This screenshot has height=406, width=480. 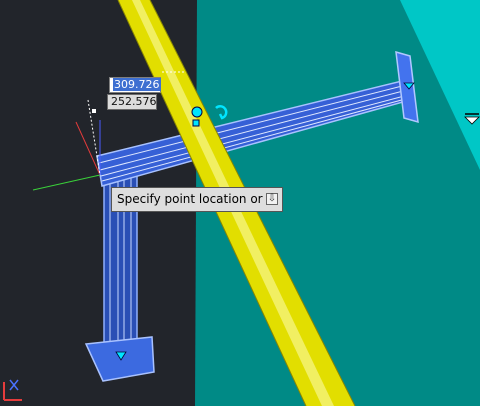 What do you see at coordinates (12, 390) in the screenshot?
I see `ucs-icon` at bounding box center [12, 390].